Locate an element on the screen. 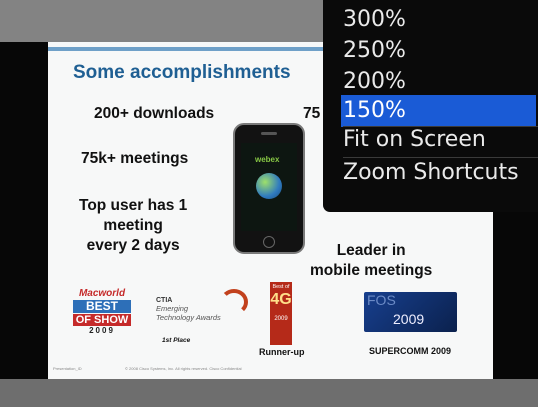 This screenshot has height=407, width=538. runner-up-text: Runner-up is located at coordinates (282, 352).